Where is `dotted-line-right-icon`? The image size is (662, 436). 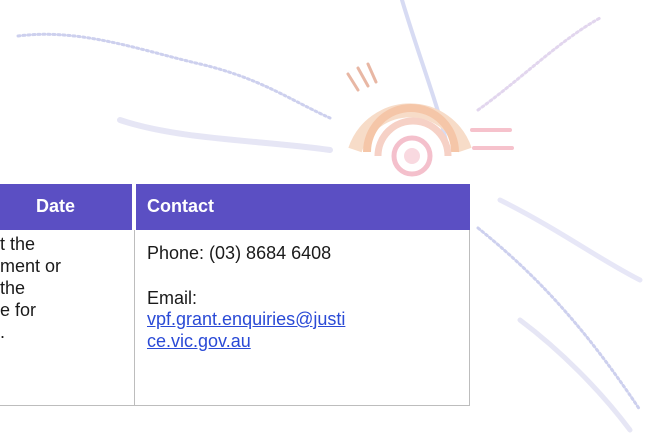
dotted-line-right-icon is located at coordinates (559, 319).